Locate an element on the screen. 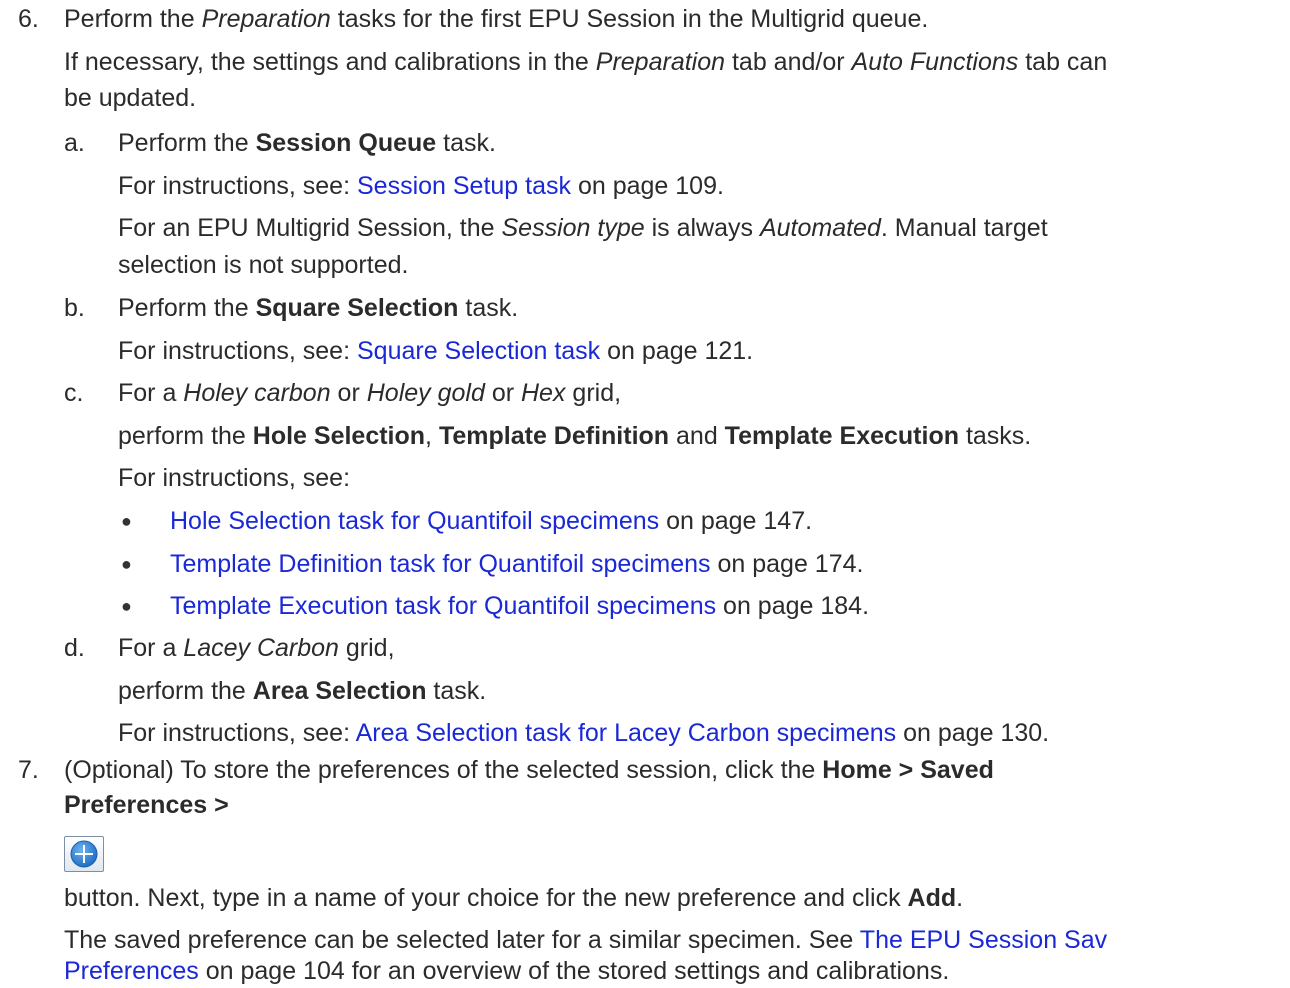 The width and height of the screenshot is (1290, 988). step-6-line-3: be updated. is located at coordinates (130, 98).